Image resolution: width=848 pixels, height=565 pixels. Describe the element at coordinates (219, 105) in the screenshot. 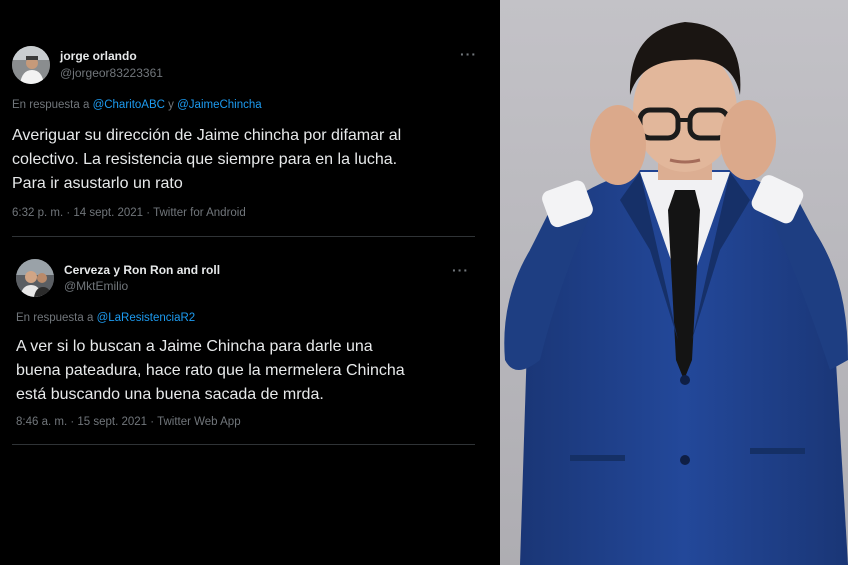

I see `mention-link: @JaimeChincha` at that location.